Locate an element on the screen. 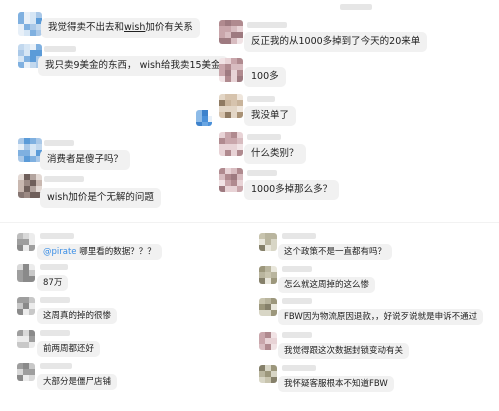  message-text: 这周真的掉的很惨 is located at coordinates (77, 316).